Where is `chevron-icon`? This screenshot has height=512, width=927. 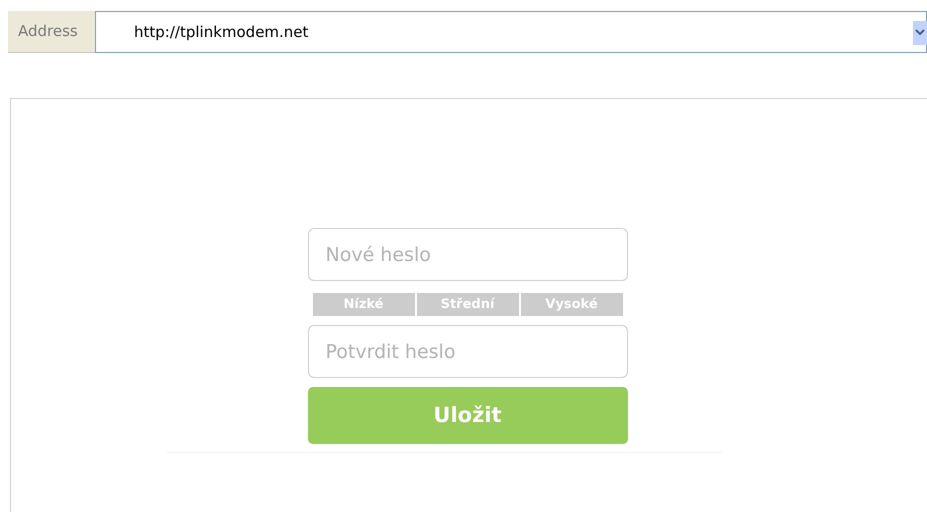 chevron-icon is located at coordinates (920, 33).